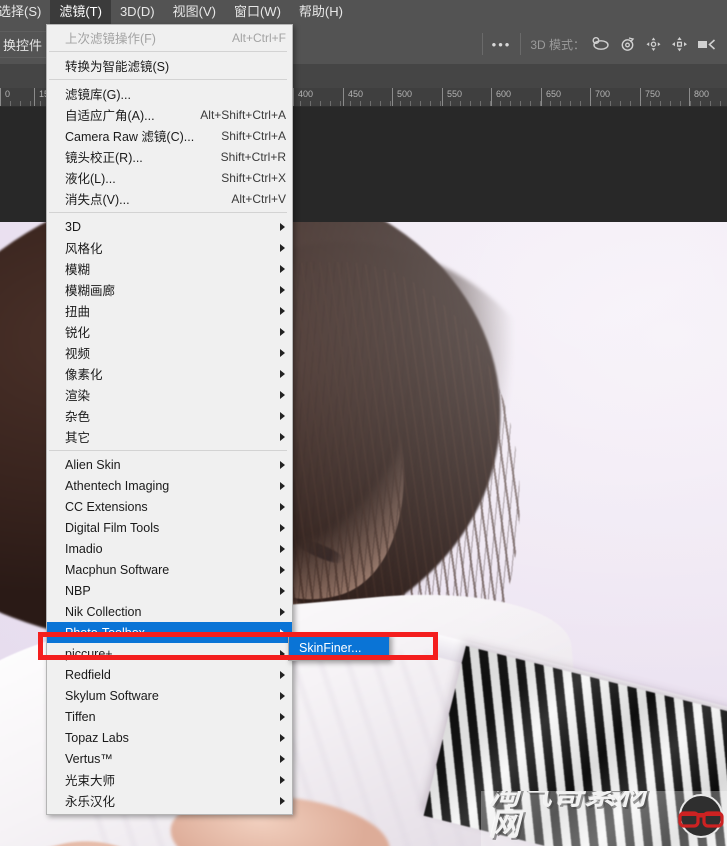 This screenshot has width=727, height=846. Describe the element at coordinates (89, 758) in the screenshot. I see `menu-item-label: Vertus™` at that location.